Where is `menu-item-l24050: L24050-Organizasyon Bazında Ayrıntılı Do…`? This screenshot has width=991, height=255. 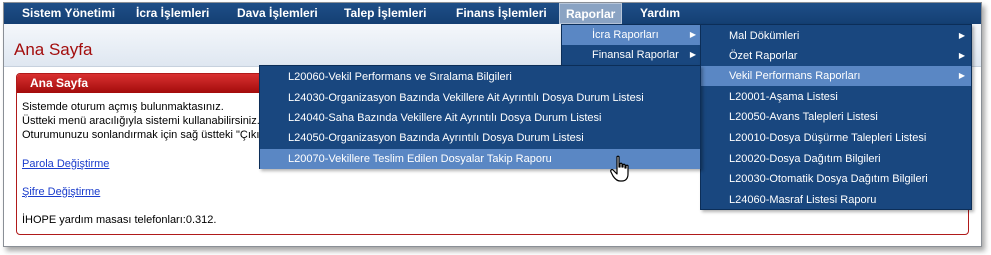 menu-item-l24050: L24050-Organizasyon Bazında Ayrıntılı Do… is located at coordinates (480, 138).